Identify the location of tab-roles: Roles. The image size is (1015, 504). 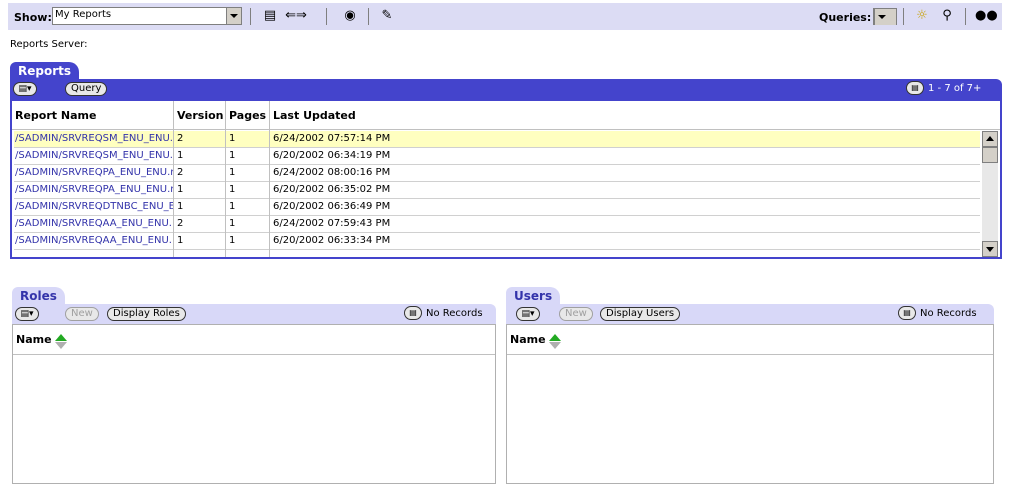
(38, 296).